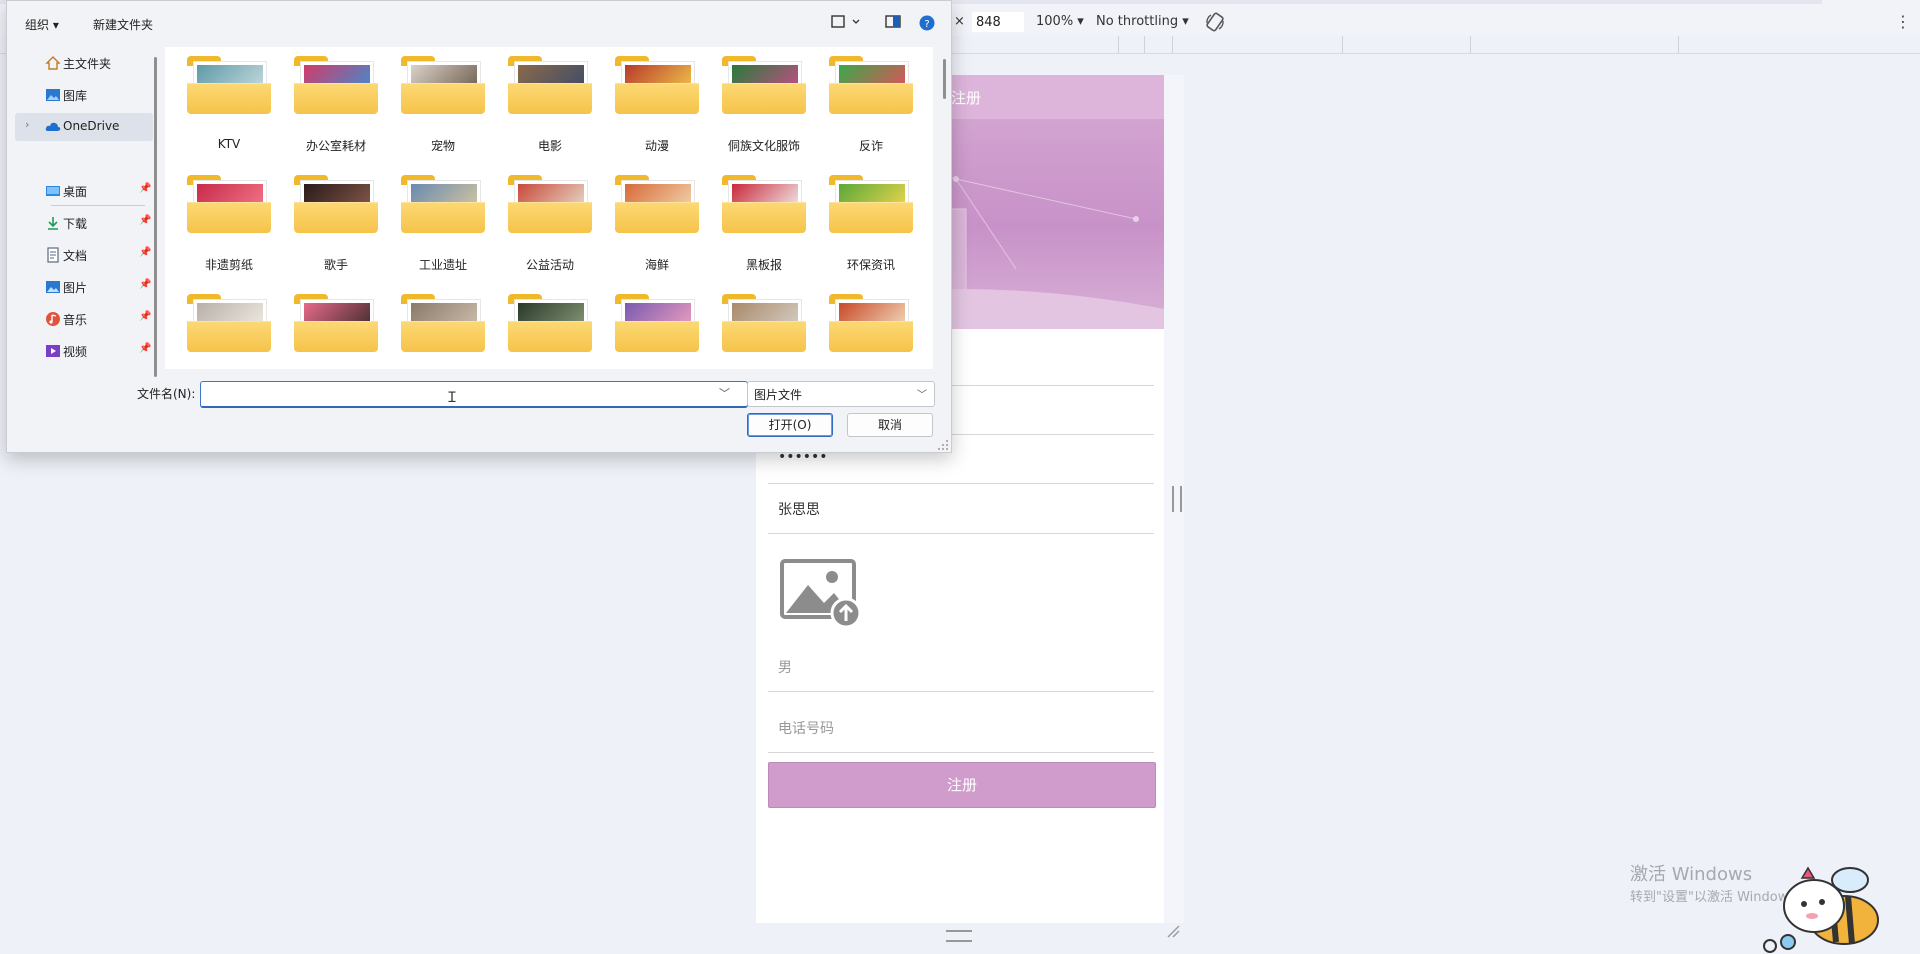  I want to click on nav-item-documents: 文档 📌, so click(84, 255).